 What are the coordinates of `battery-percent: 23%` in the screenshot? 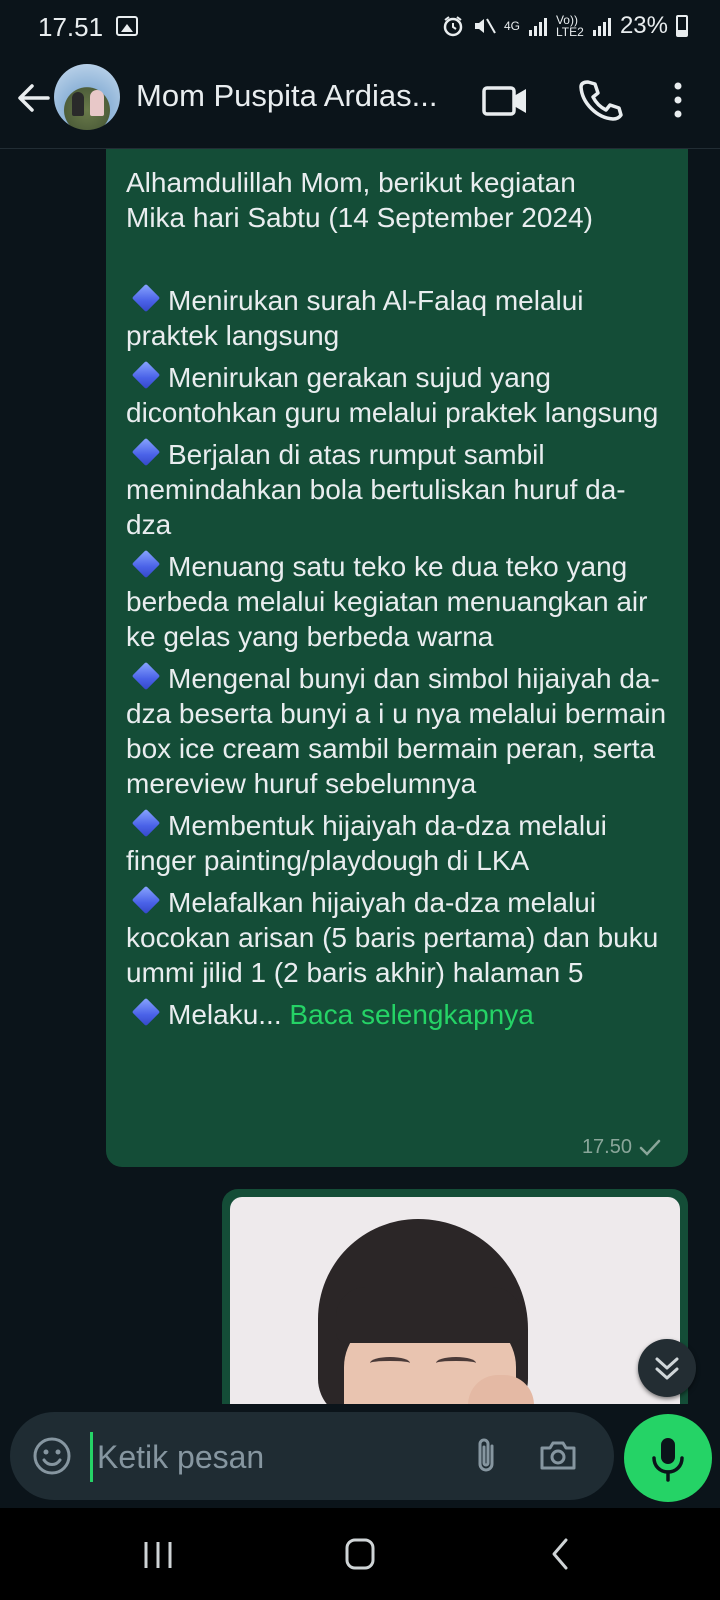 It's located at (643, 25).